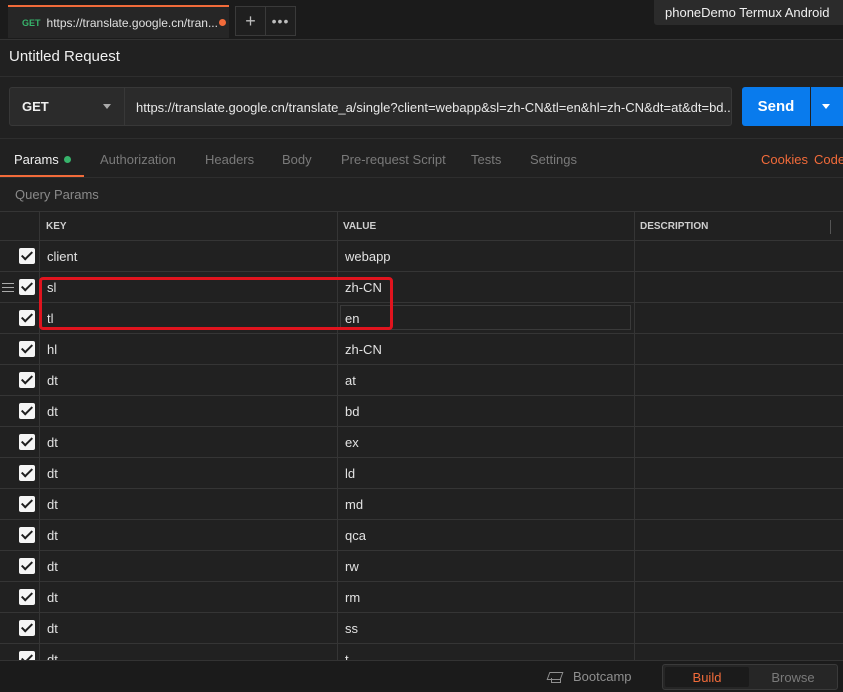 This screenshot has width=843, height=692. I want to click on more-tabs-button: •••, so click(280, 21).